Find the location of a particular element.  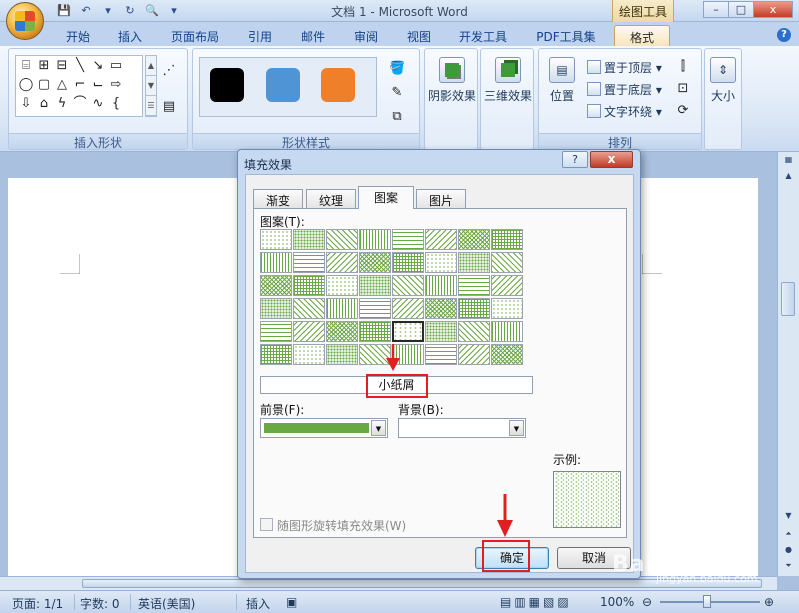

rotate-fill-checkbox is located at coordinates (266, 524).